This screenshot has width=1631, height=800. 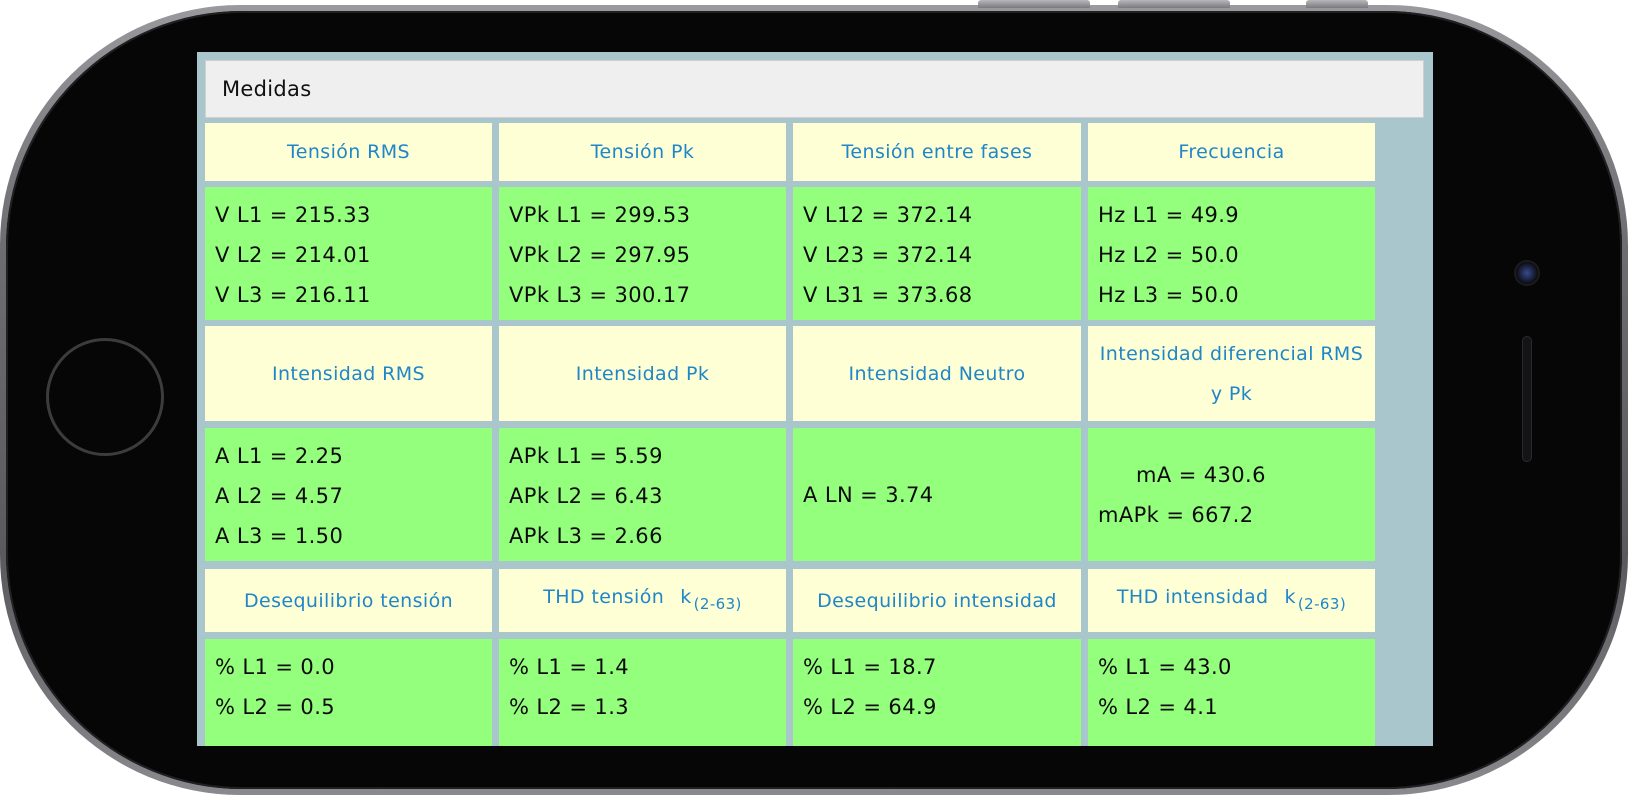 What do you see at coordinates (348, 692) in the screenshot?
I see `values-desequilibrio-tension: % L1 = 0.0 % L2 = 0.5` at bounding box center [348, 692].